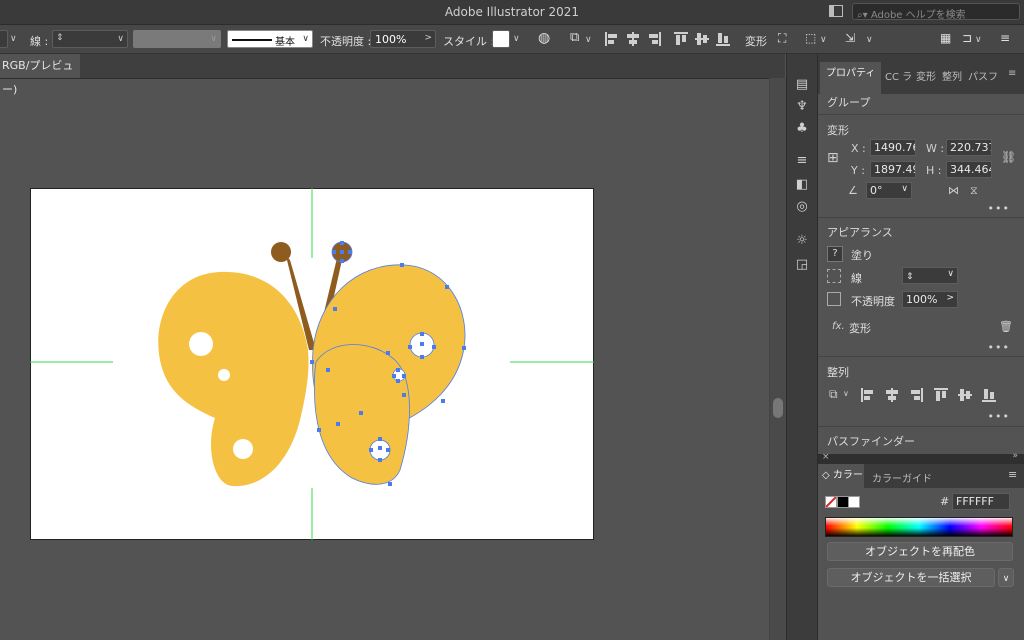  I want to click on color-spectrum, so click(919, 527).